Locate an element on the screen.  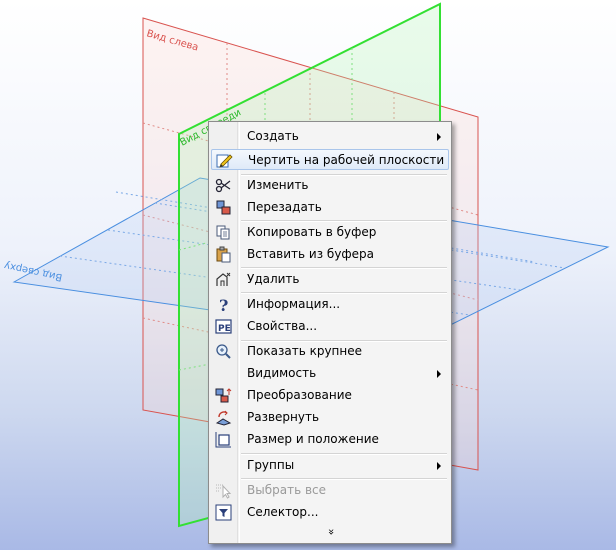
properties-icon: PE is located at coordinates (223, 326).